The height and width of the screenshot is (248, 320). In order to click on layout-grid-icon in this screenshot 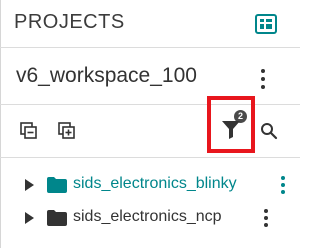, I will do `click(266, 24)`.